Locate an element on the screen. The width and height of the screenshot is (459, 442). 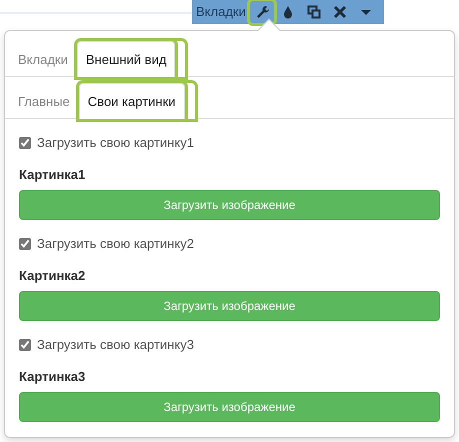
toolbar-label: Вкладки is located at coordinates (221, 12).